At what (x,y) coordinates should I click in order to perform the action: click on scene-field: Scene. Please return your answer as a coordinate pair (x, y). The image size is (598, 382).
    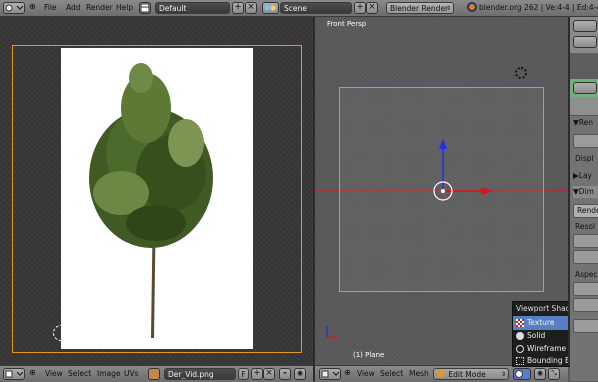
    Looking at the image, I should click on (316, 8).